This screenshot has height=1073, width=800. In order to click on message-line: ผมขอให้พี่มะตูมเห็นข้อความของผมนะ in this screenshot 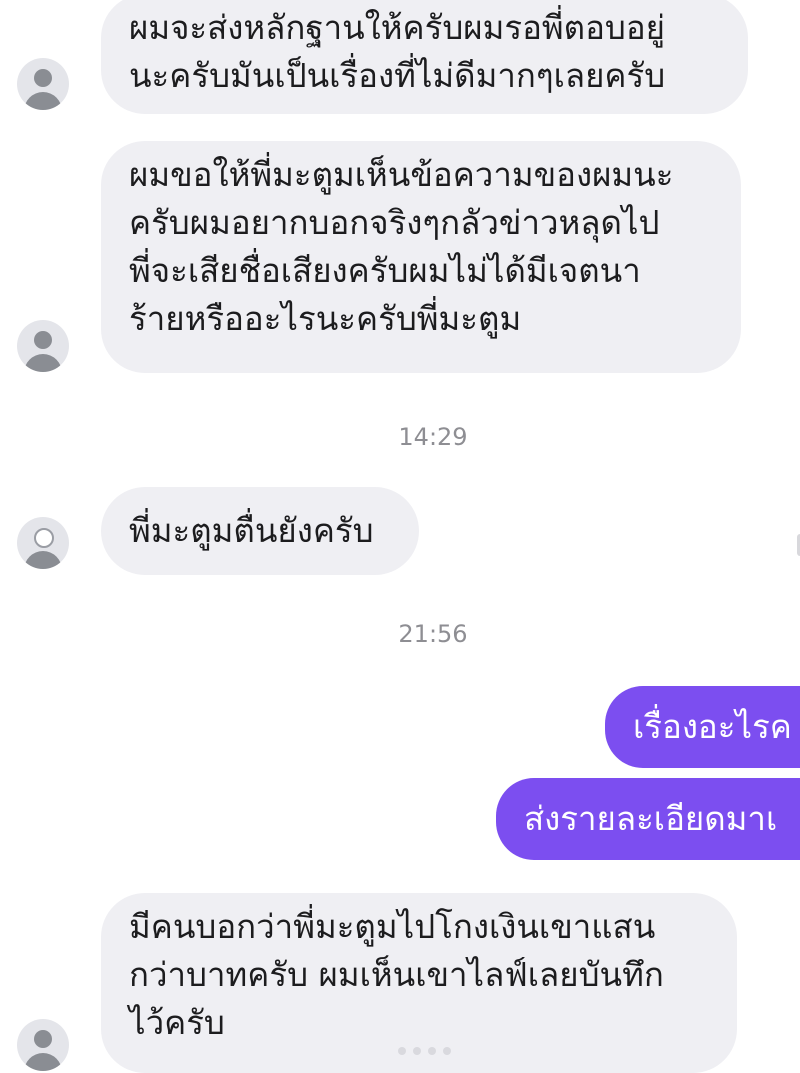, I will do `click(401, 174)`.